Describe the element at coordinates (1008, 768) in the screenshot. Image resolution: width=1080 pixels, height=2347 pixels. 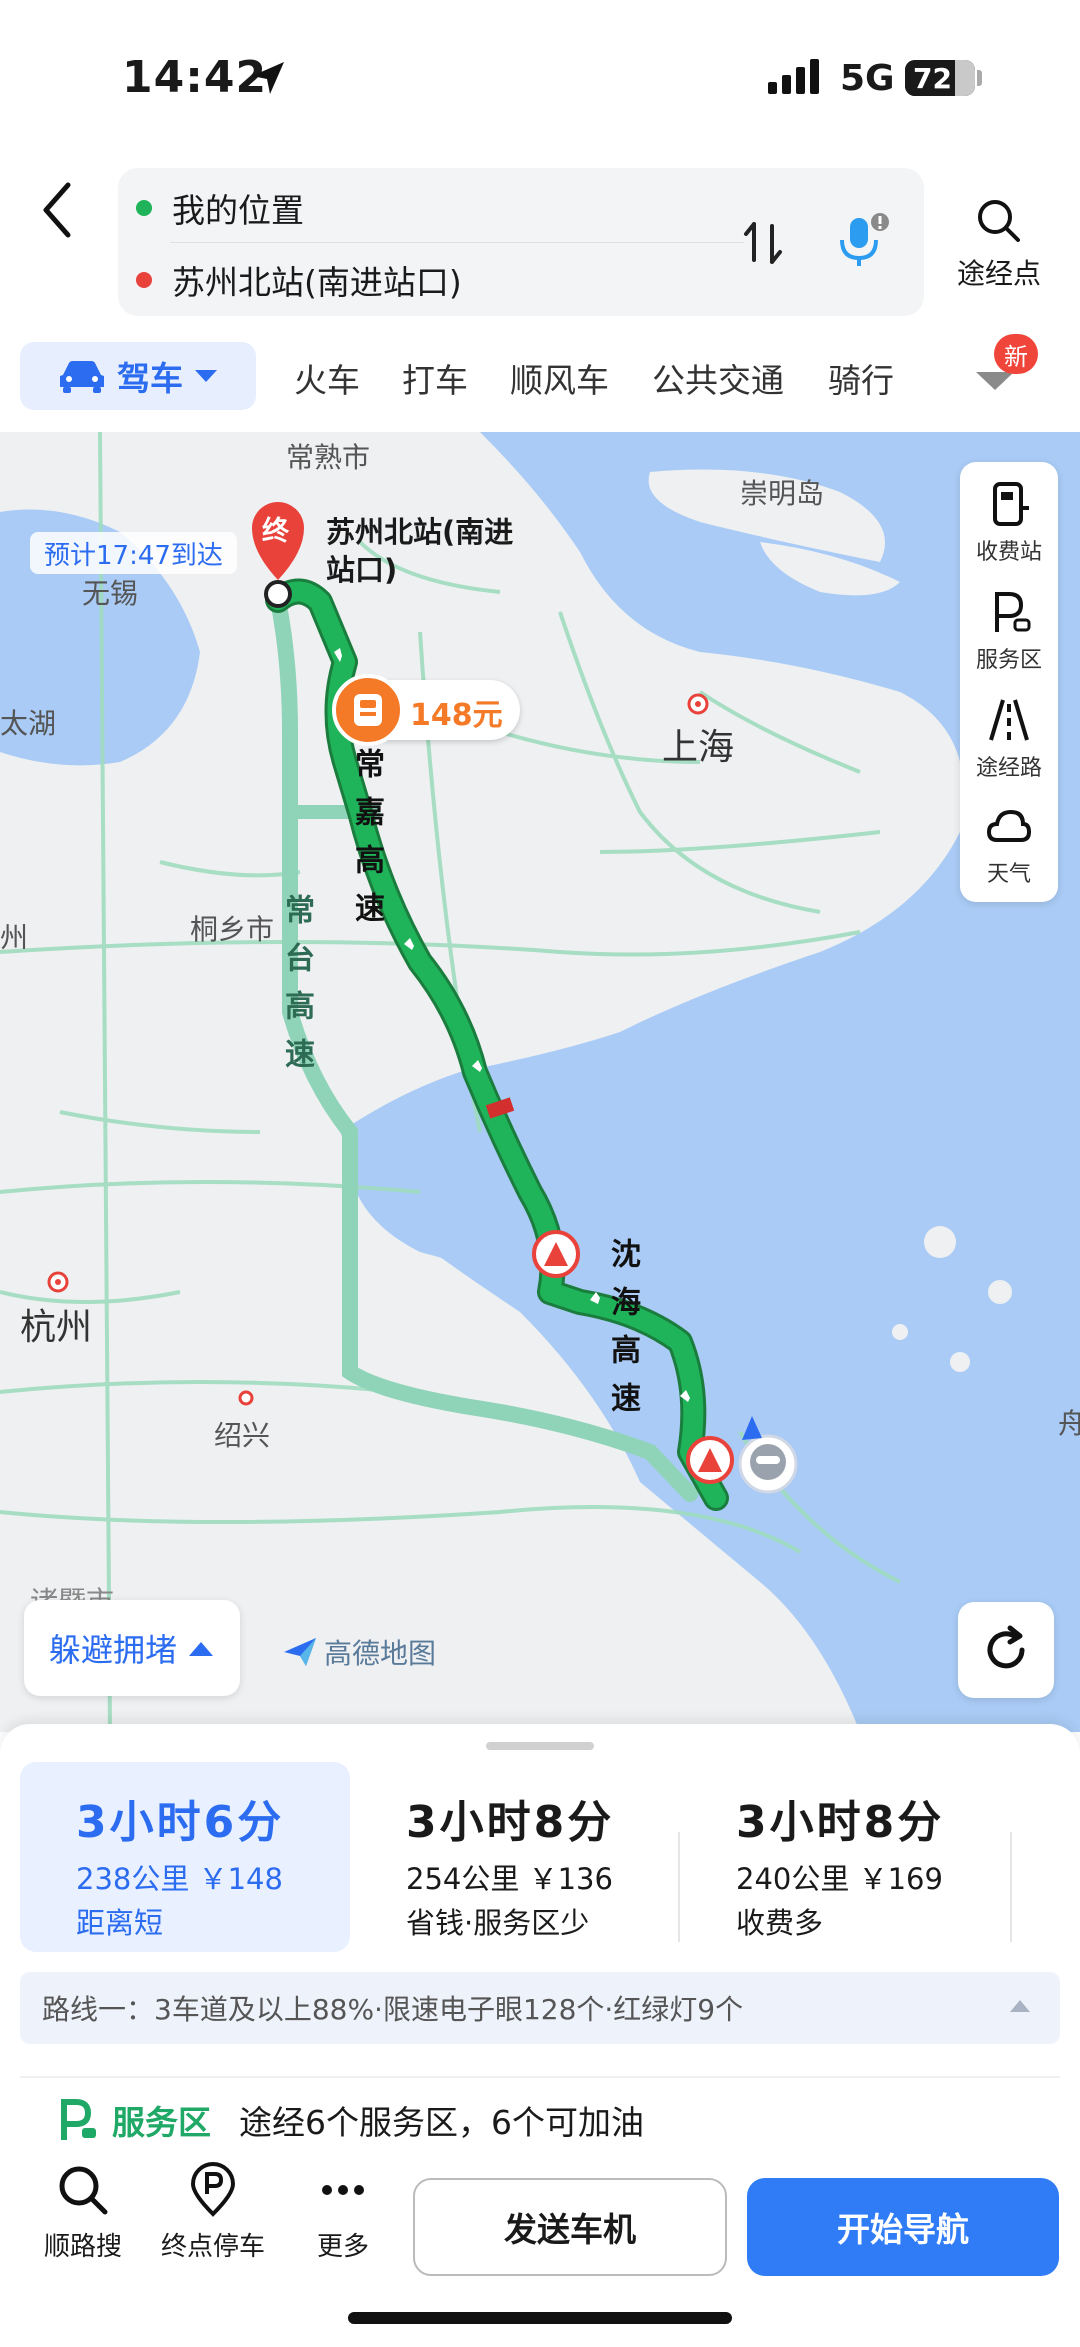
I see `tool-via-label: 途经路` at that location.